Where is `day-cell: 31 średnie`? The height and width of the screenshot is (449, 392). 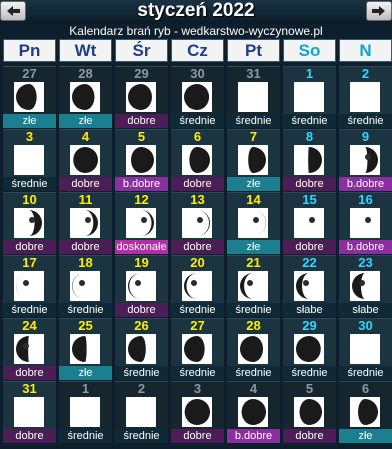 day-cell: 31 średnie is located at coordinates (253, 97).